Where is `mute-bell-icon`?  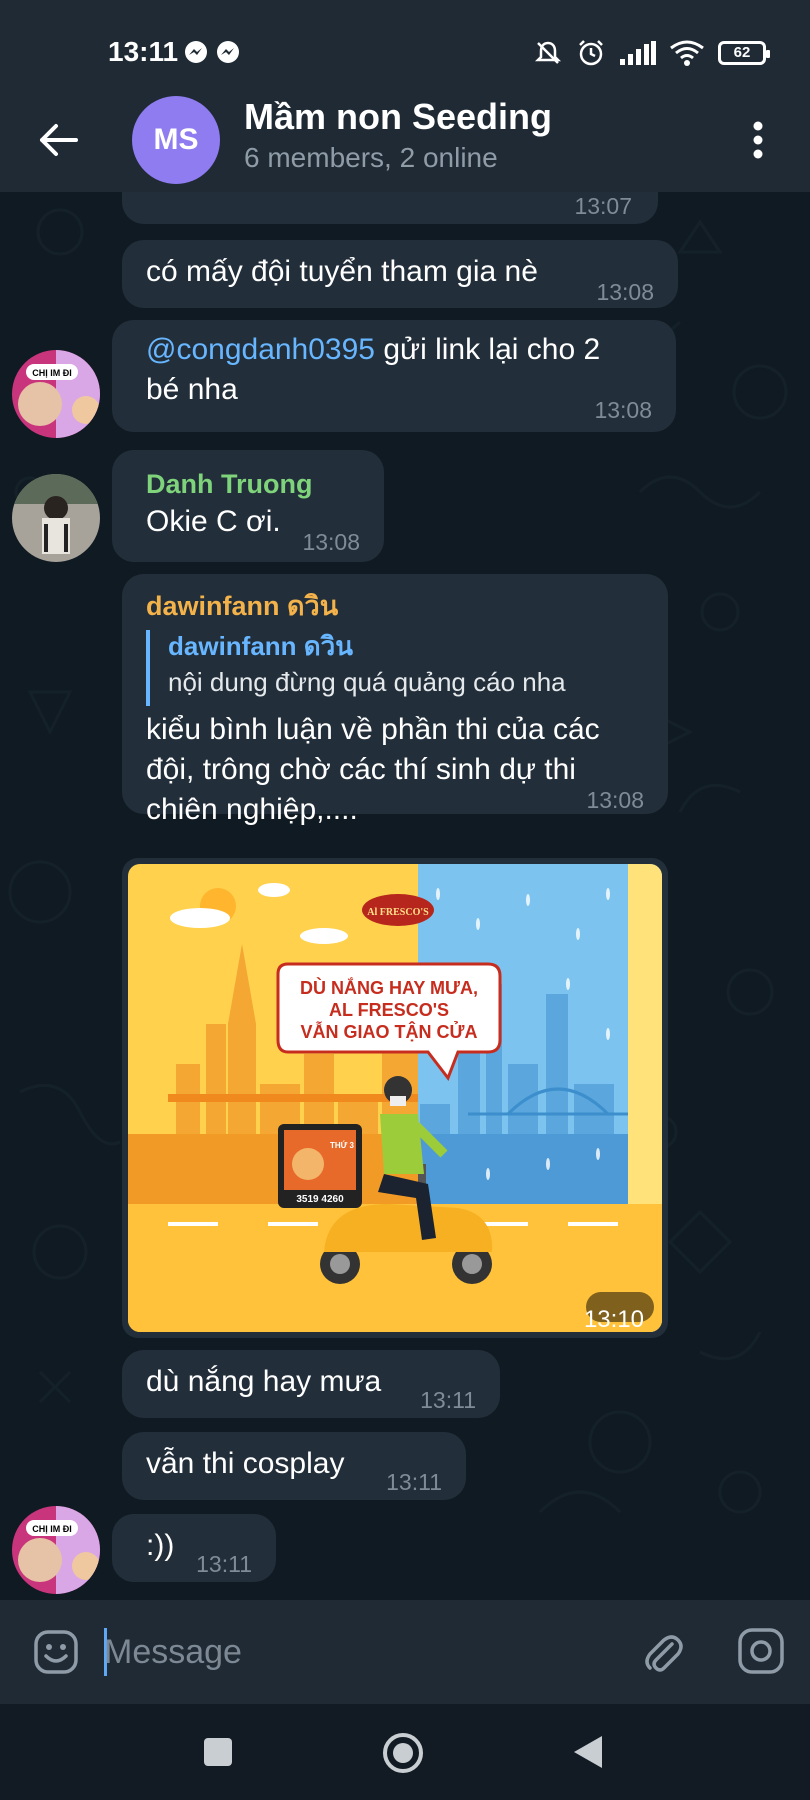 mute-bell-icon is located at coordinates (548, 52).